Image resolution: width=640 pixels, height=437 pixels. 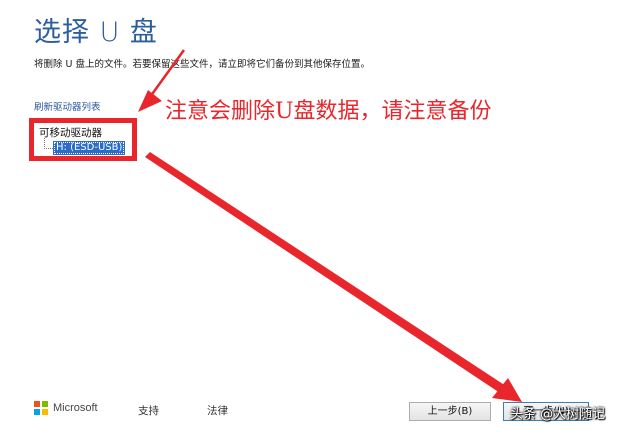 I want to click on warning-annotation: 注意会删除U盘数据，请注意备份, so click(x=328, y=111).